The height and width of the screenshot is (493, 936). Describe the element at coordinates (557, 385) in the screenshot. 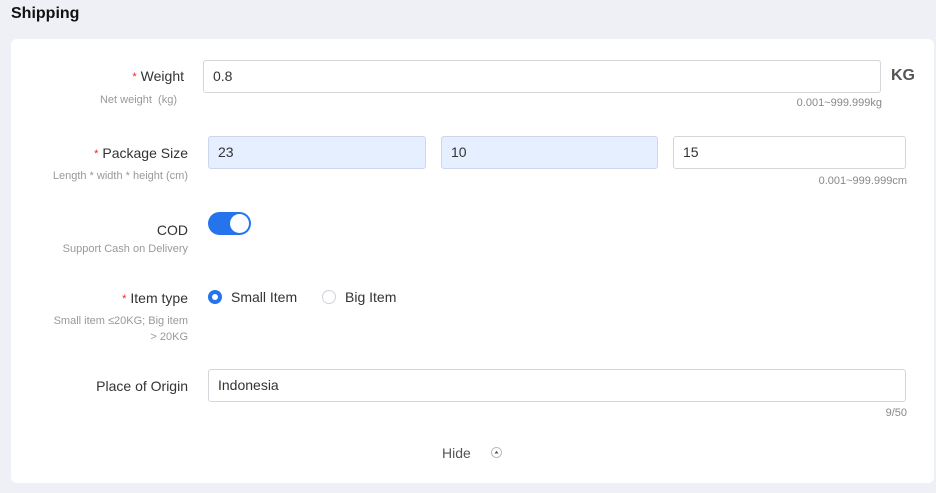

I see `origin-input: Indonesia` at that location.